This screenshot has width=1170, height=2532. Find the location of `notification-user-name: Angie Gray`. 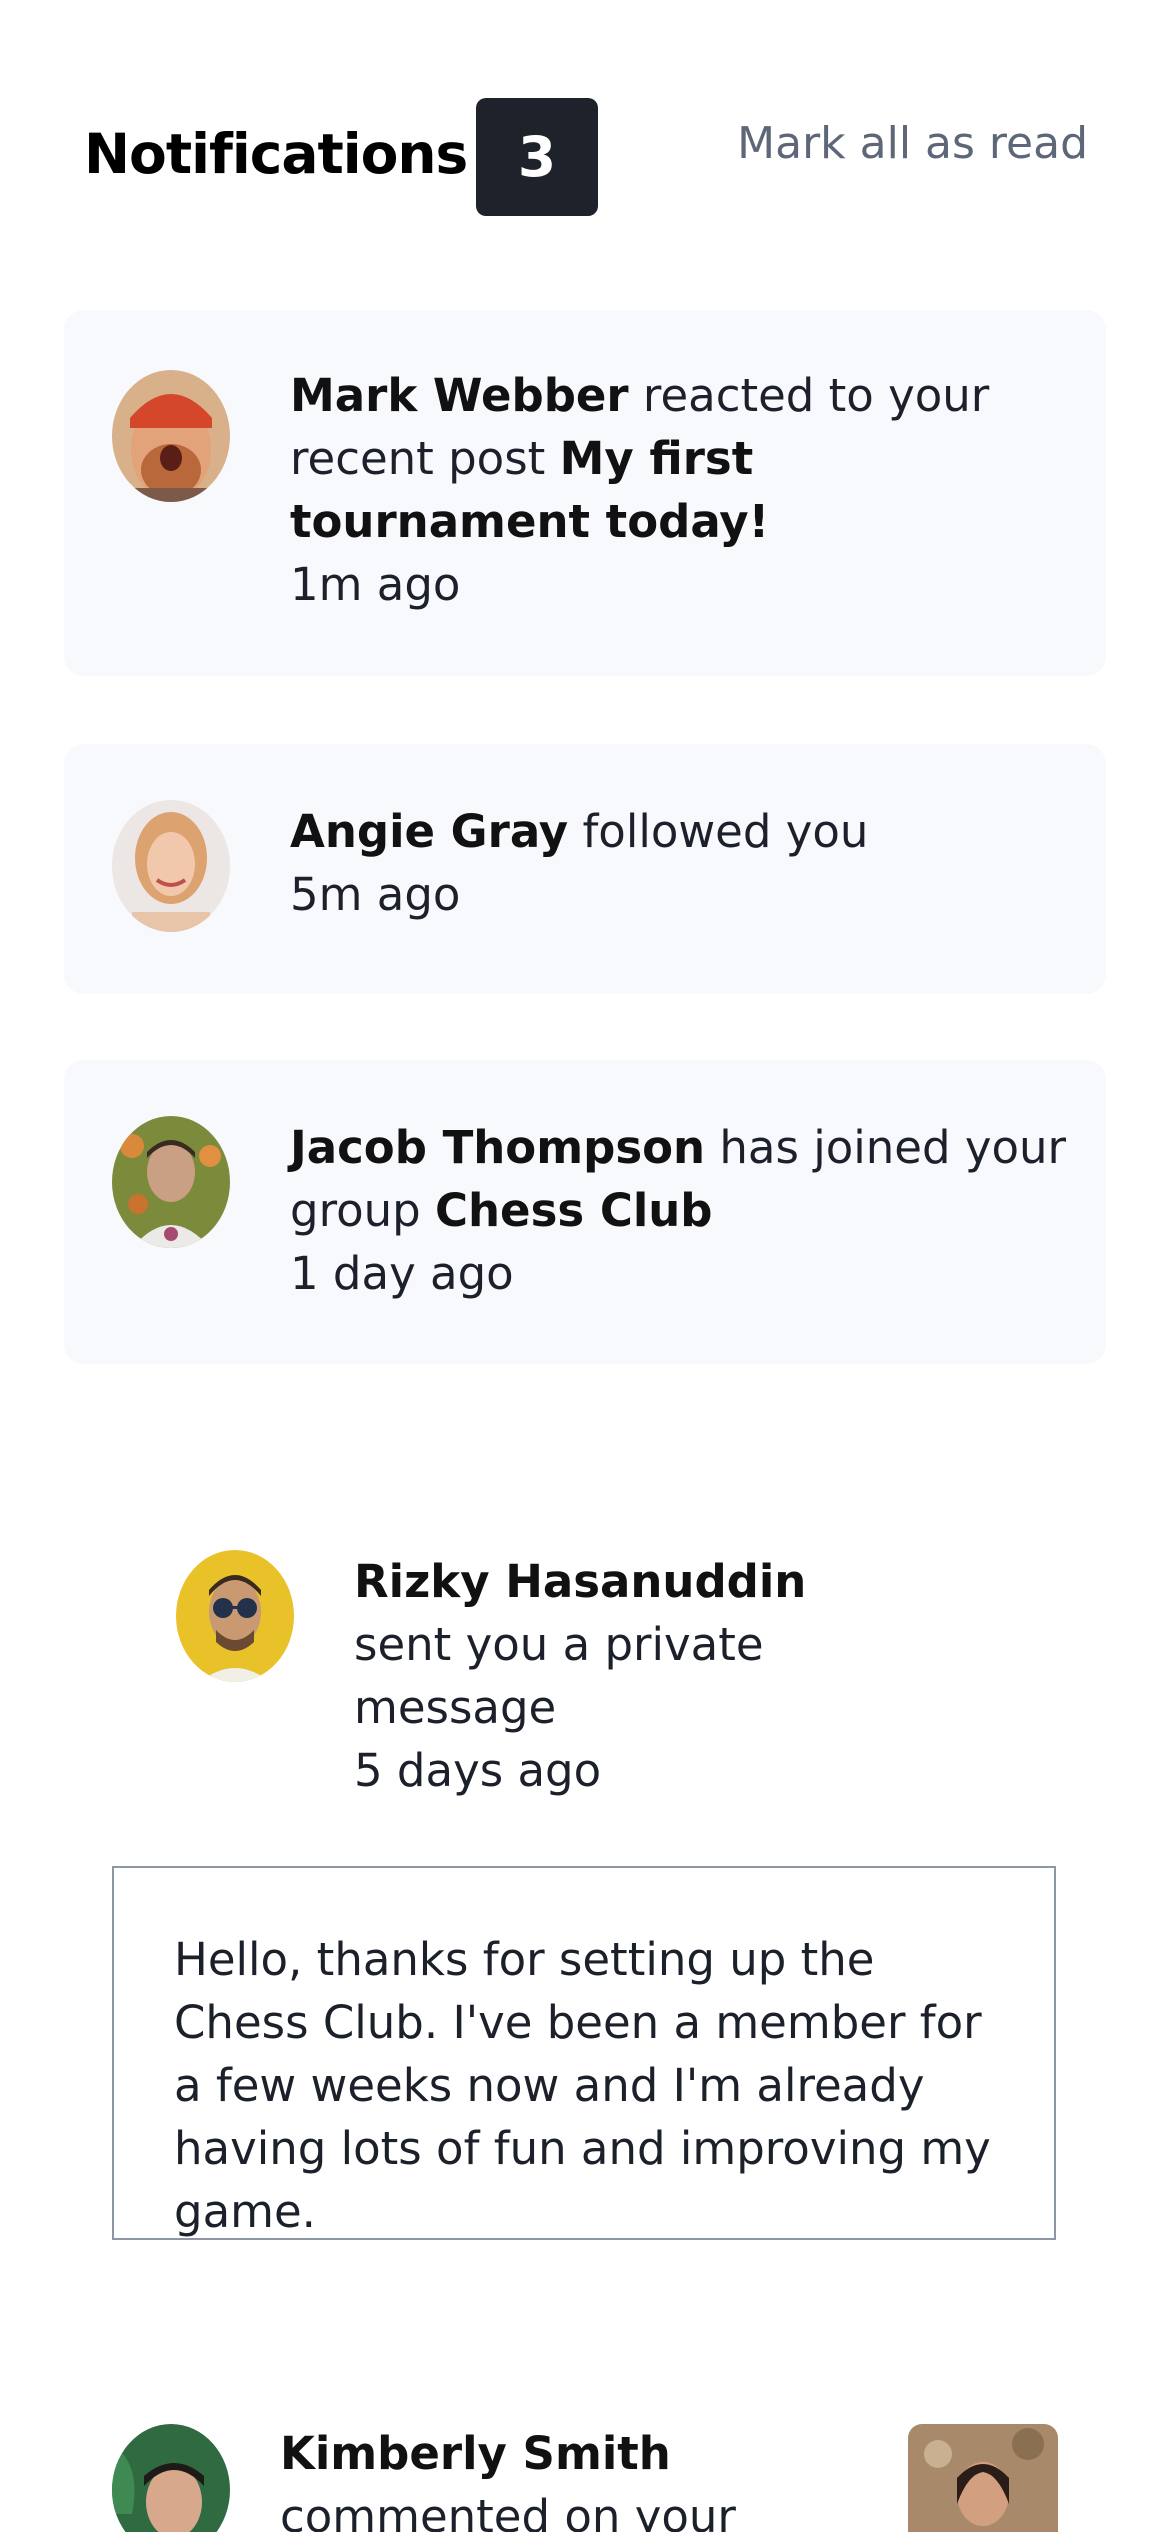

notification-user-name: Angie Gray is located at coordinates (429, 831).